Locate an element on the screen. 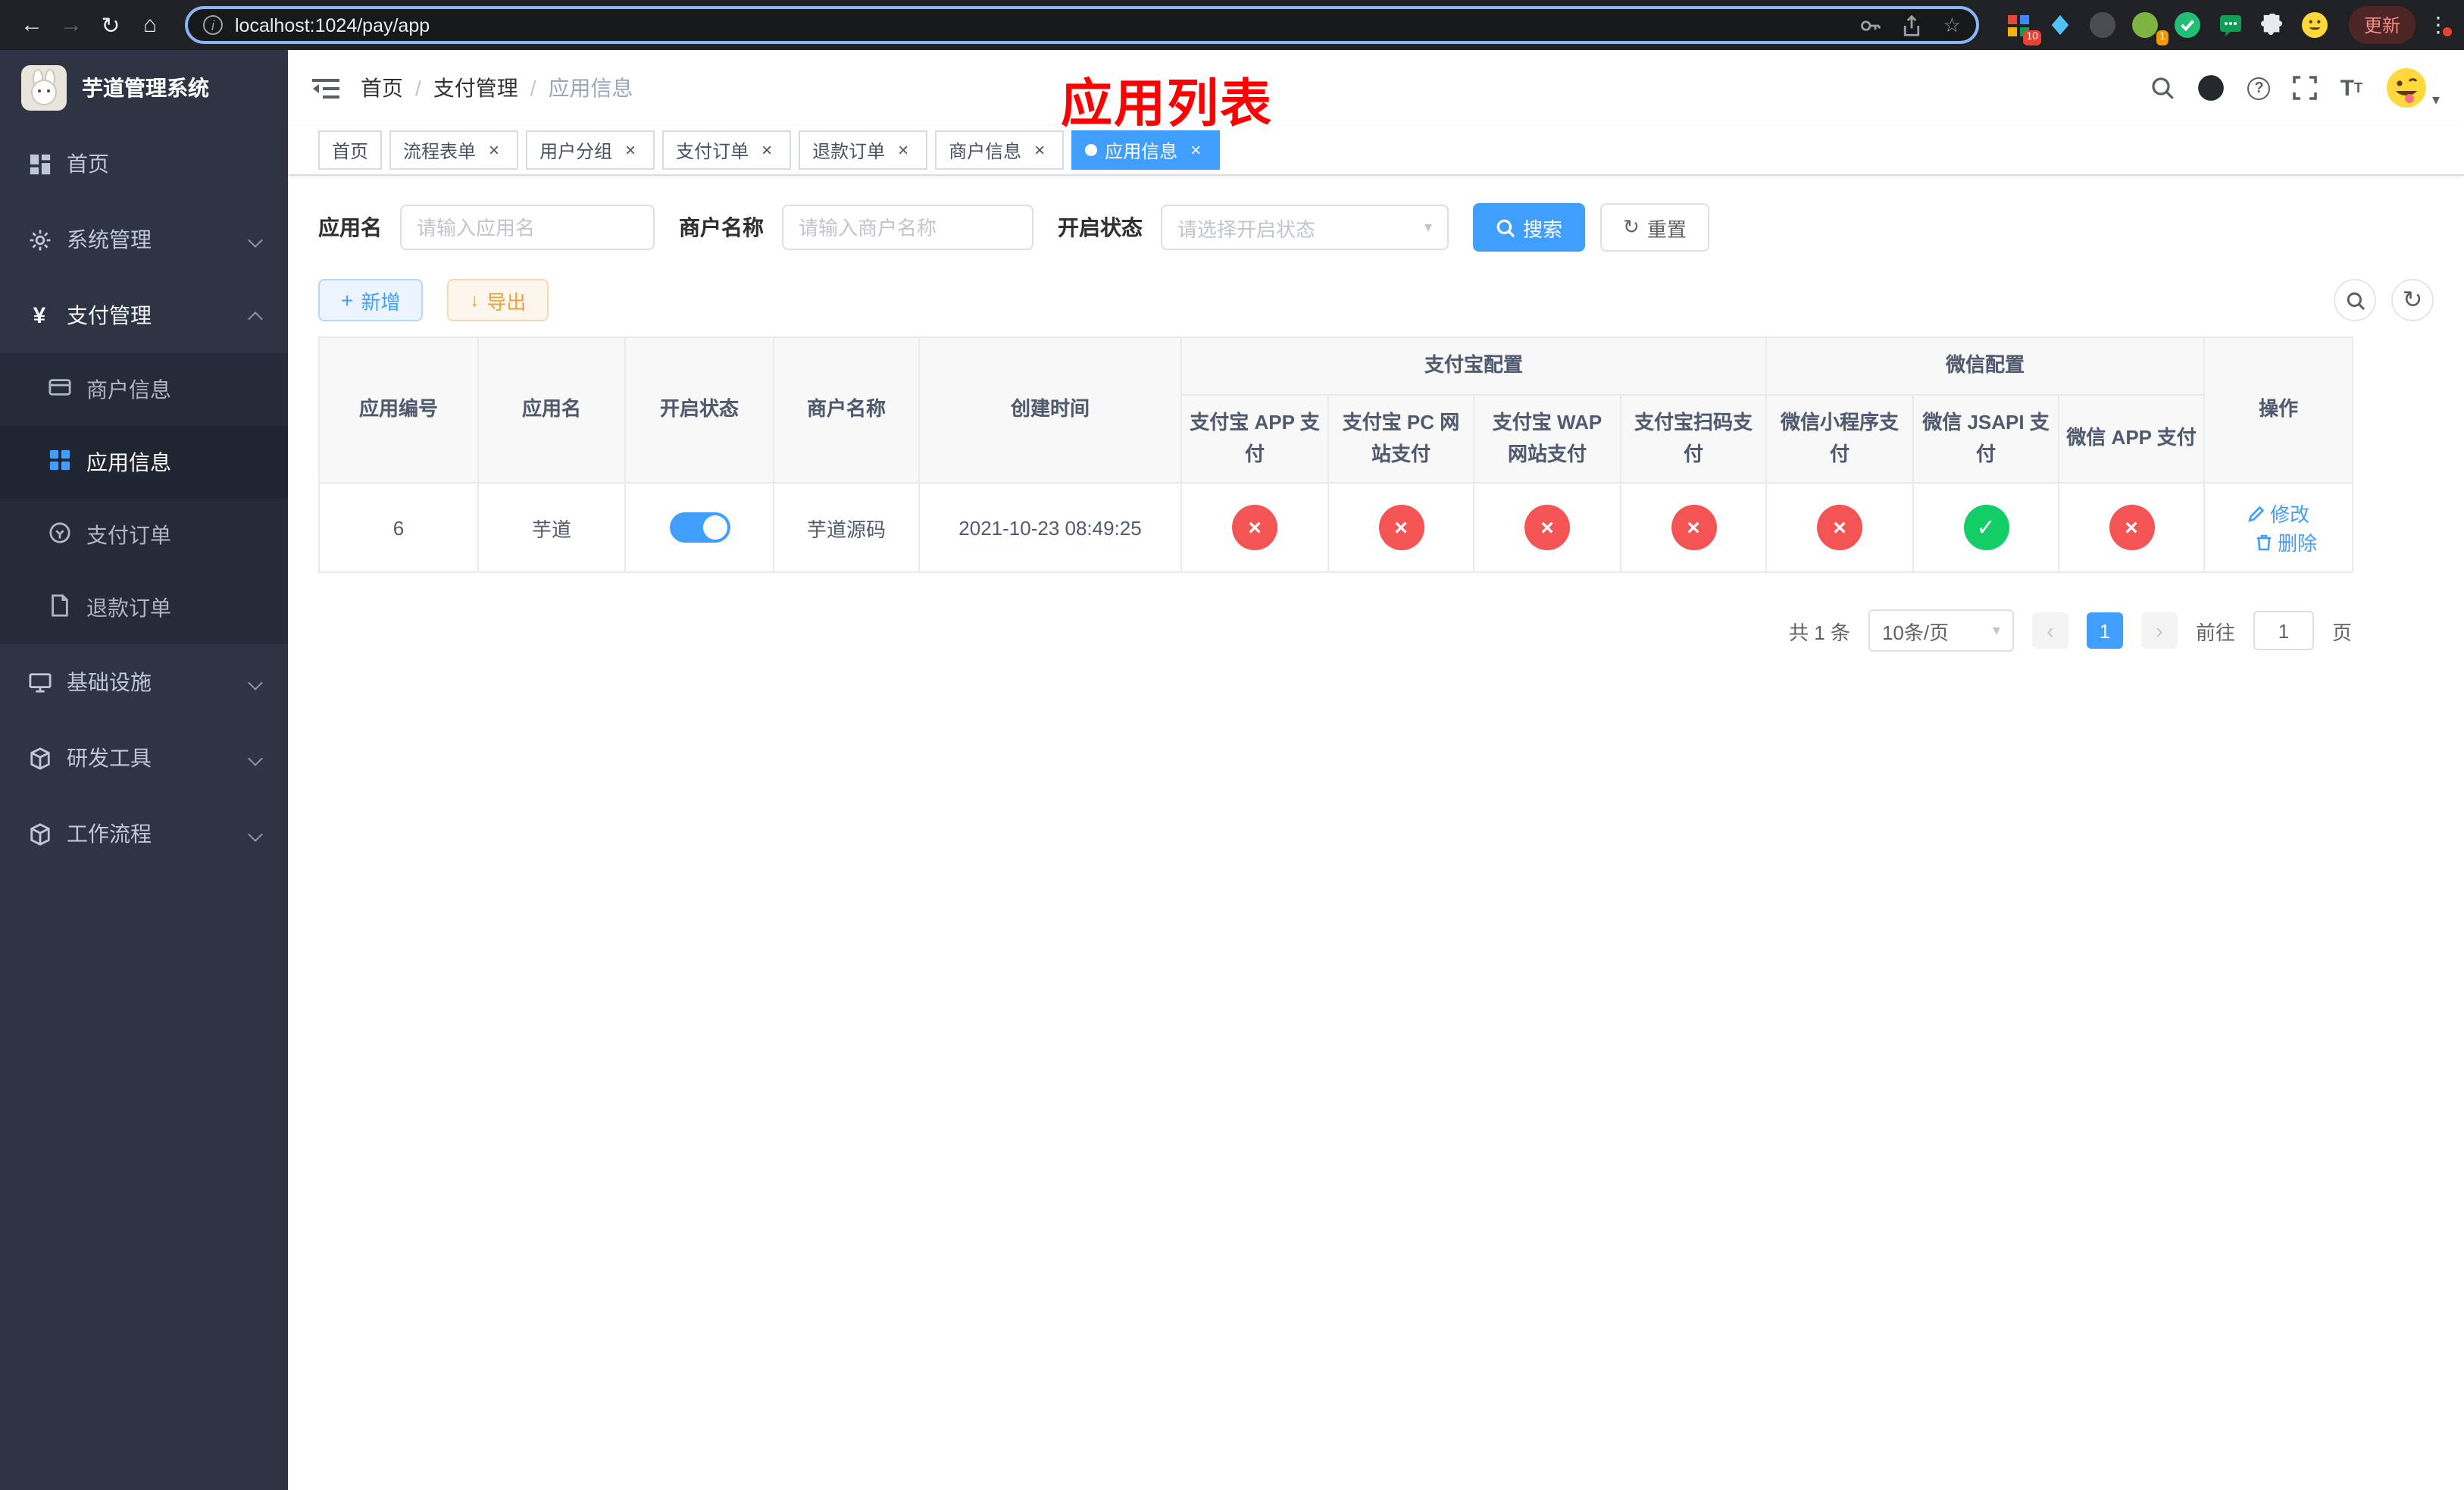  gear-icon is located at coordinates (39, 239).